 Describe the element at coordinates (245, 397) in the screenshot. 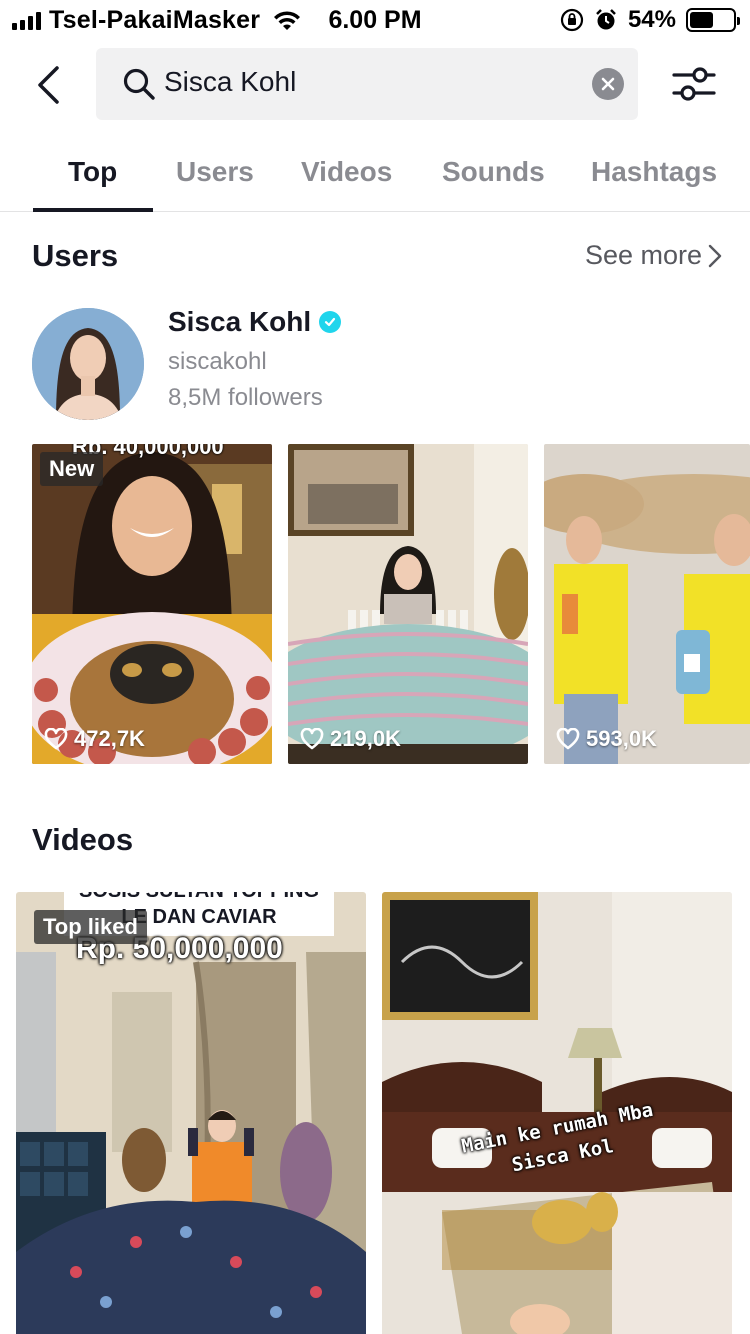

I see `user-followers: 8,5M followers` at that location.